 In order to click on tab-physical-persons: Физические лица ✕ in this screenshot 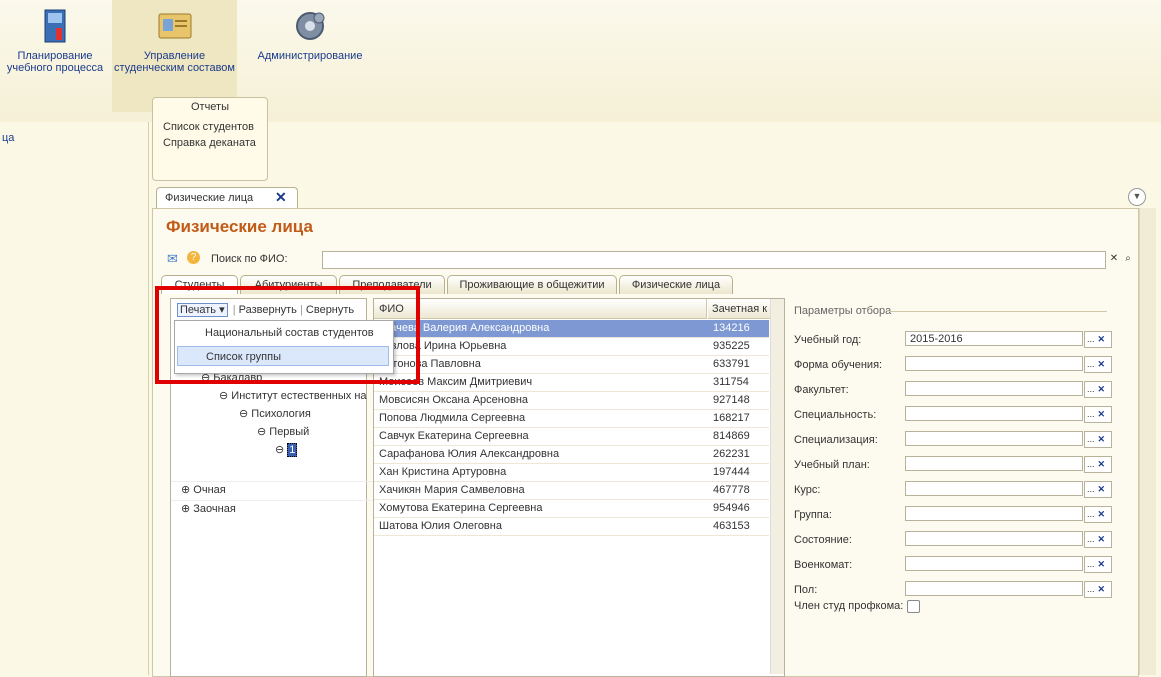, I will do `click(227, 198)`.